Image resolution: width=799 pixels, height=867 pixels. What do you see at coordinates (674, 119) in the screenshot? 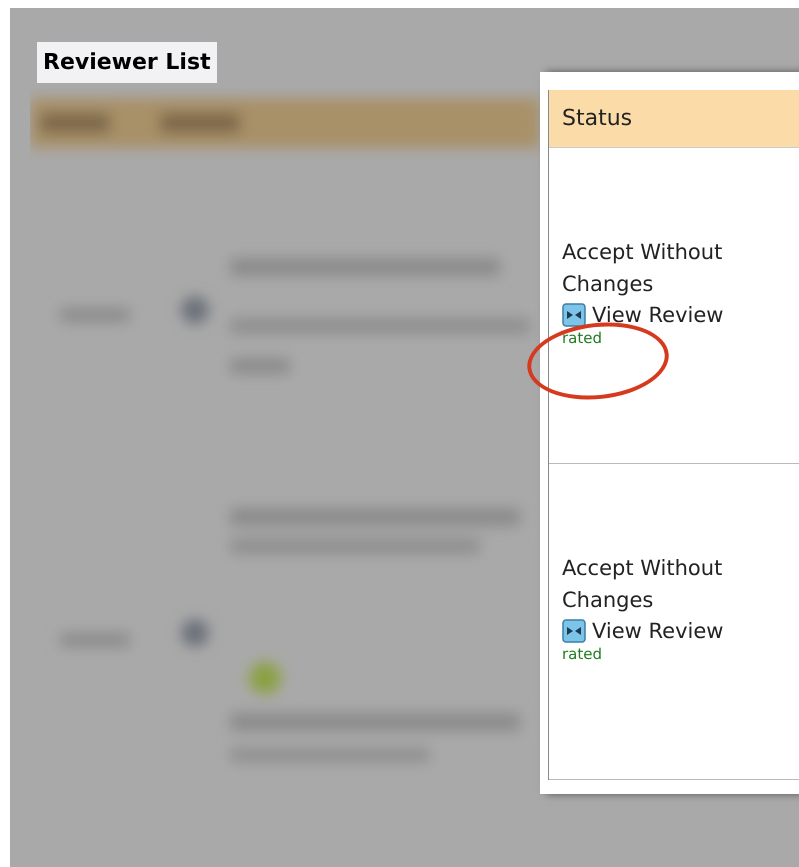
I see `column-header: Status` at bounding box center [674, 119].